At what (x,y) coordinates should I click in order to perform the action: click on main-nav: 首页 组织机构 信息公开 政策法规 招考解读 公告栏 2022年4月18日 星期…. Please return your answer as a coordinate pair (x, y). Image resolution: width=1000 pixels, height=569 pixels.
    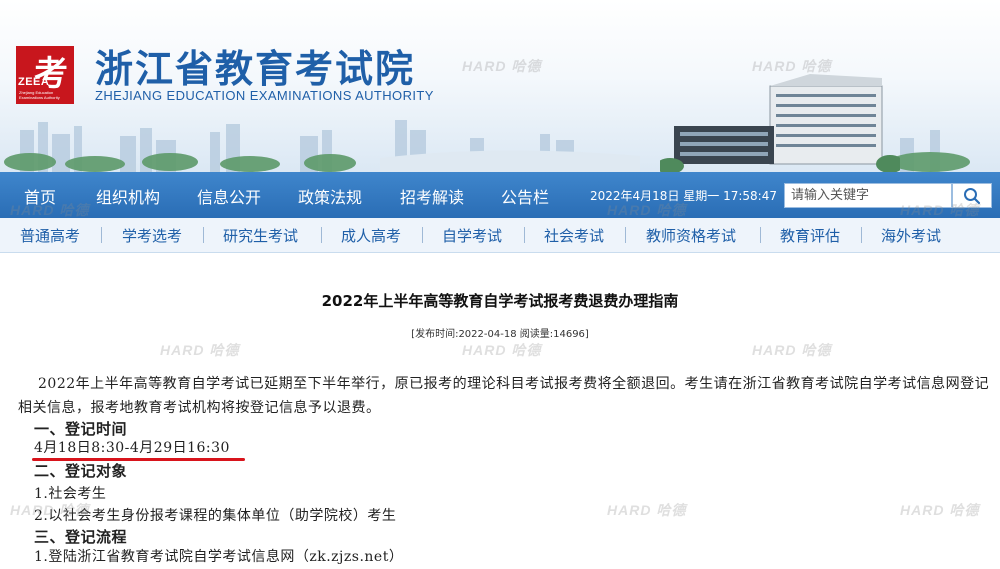
    Looking at the image, I should click on (500, 195).